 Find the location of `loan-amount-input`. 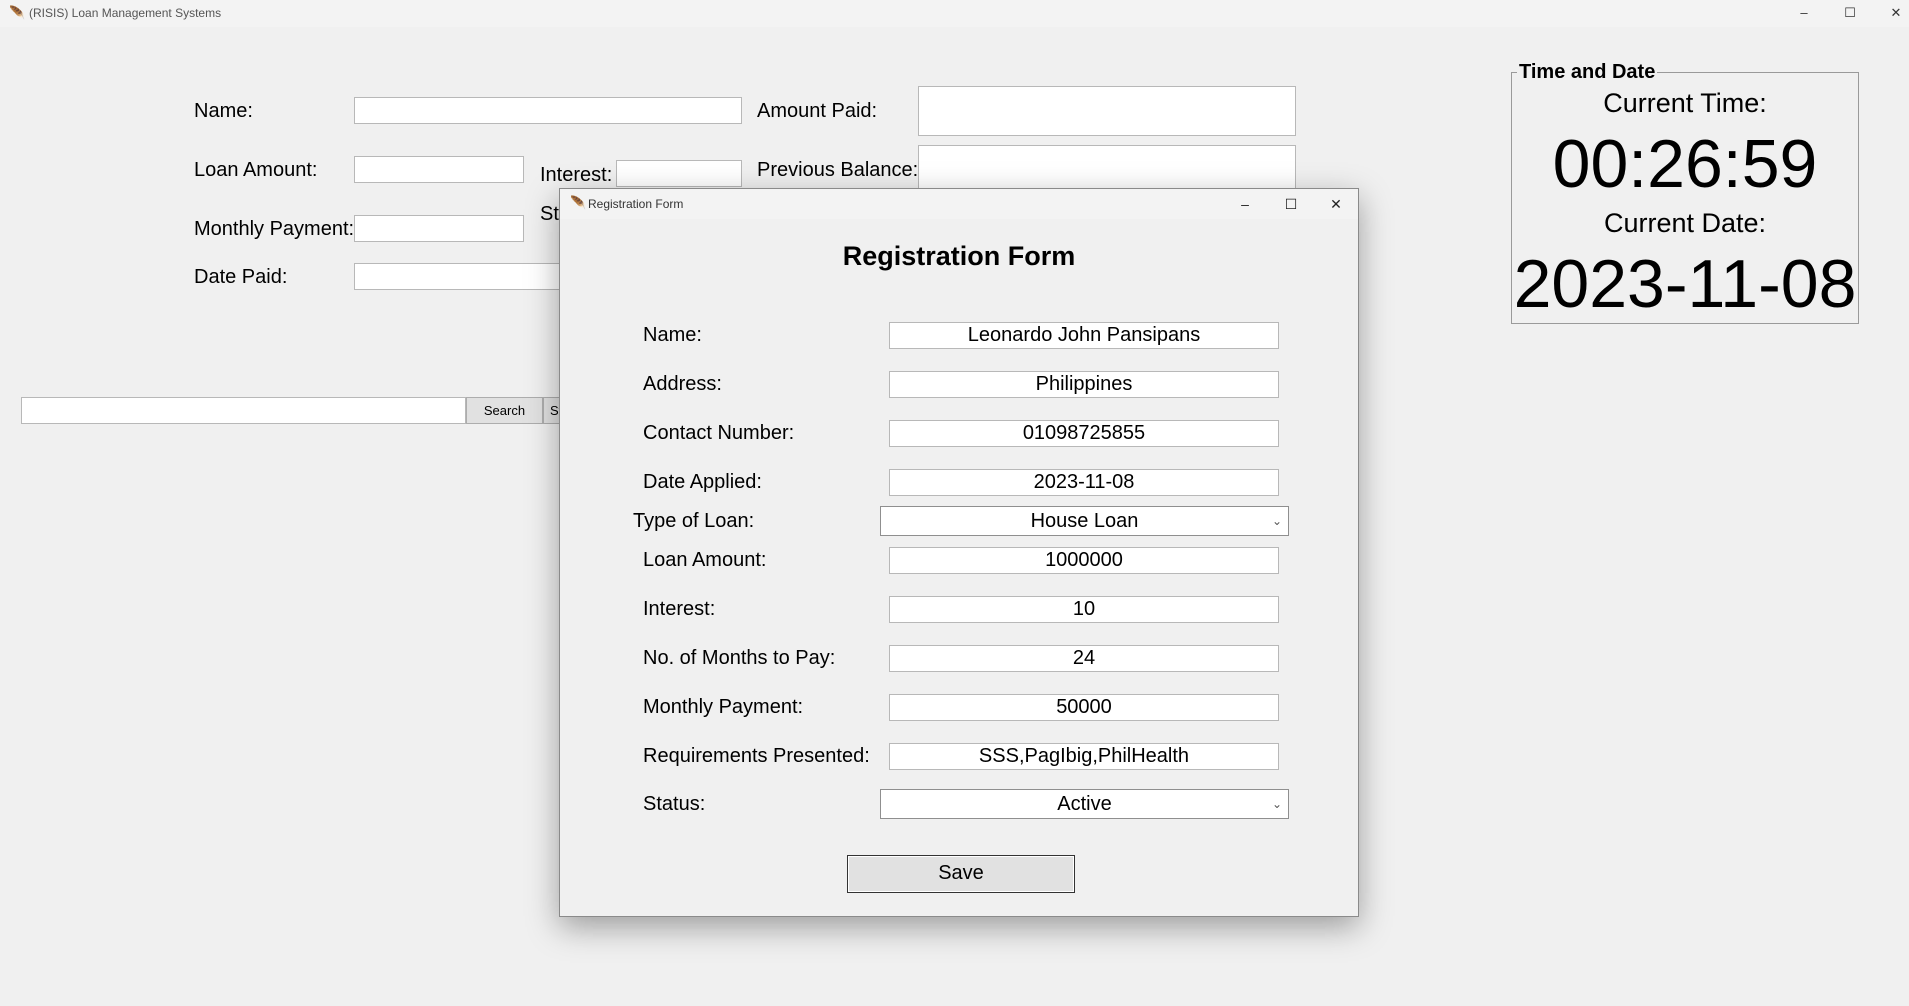

loan-amount-input is located at coordinates (439, 169).